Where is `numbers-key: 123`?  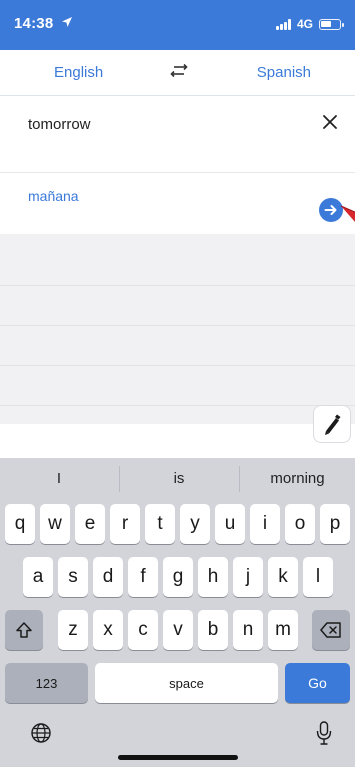
numbers-key: 123 is located at coordinates (46, 683).